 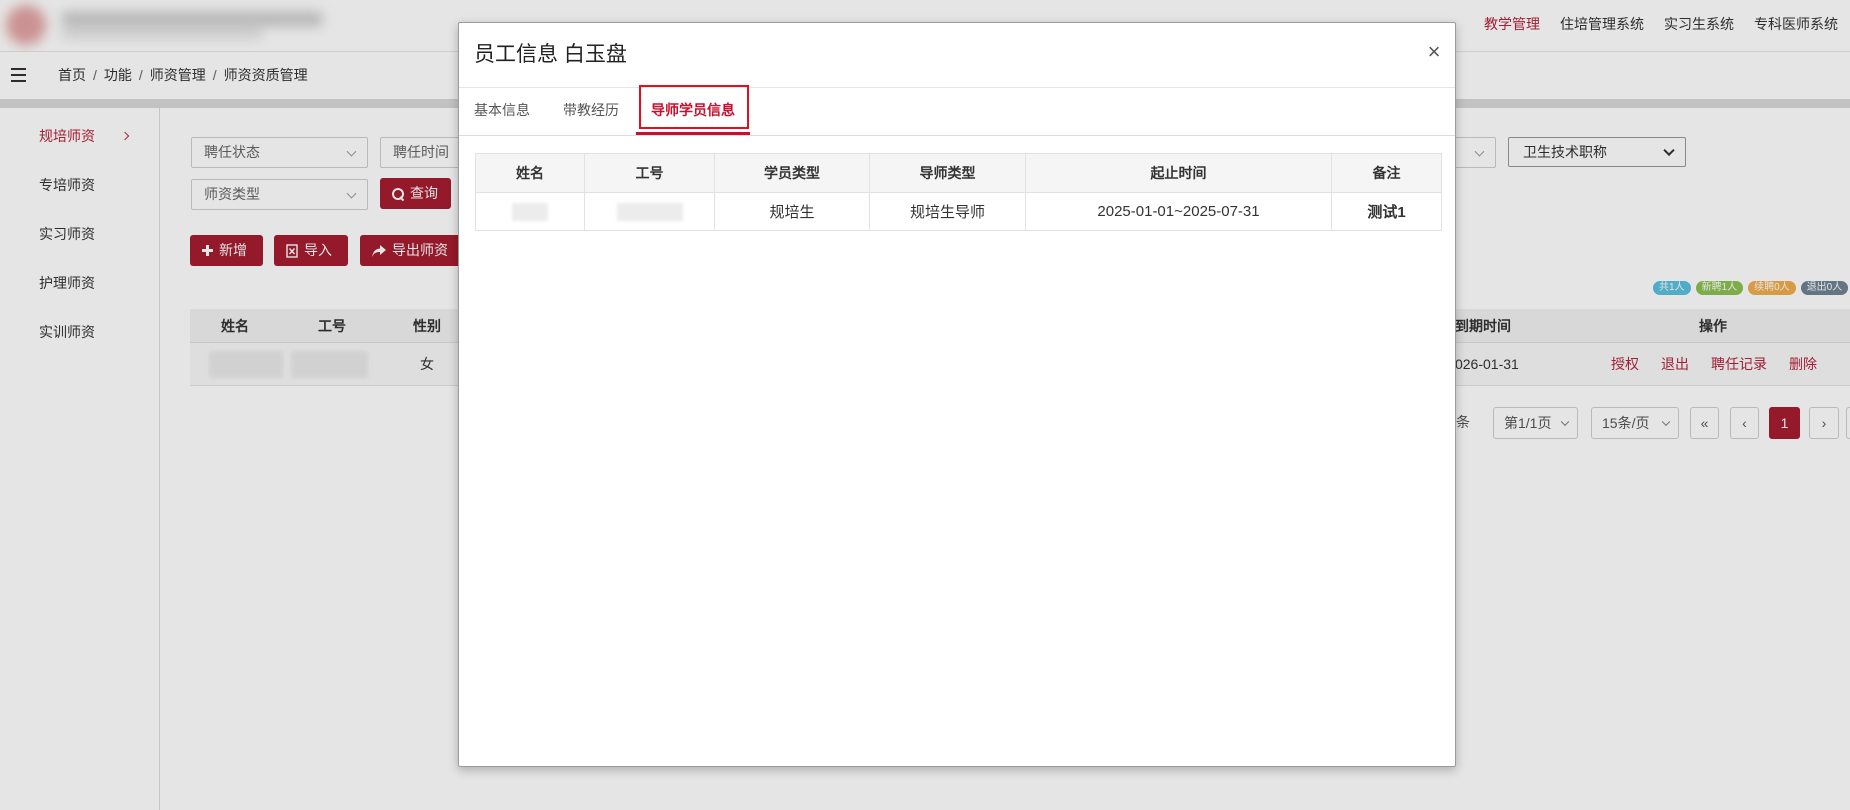 What do you see at coordinates (1386, 211) in the screenshot?
I see `cell-note: 测试1` at bounding box center [1386, 211].